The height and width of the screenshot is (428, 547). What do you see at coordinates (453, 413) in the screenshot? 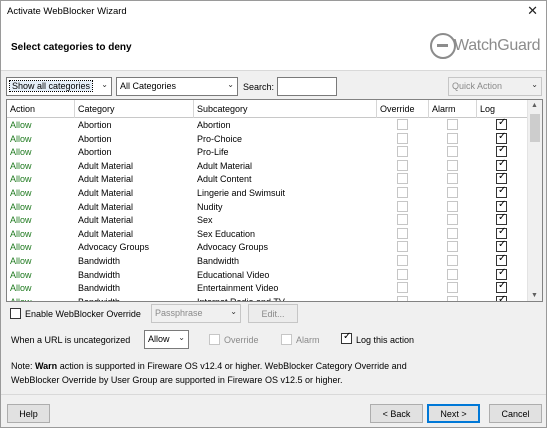
I see `next-button: Next >` at bounding box center [453, 413].